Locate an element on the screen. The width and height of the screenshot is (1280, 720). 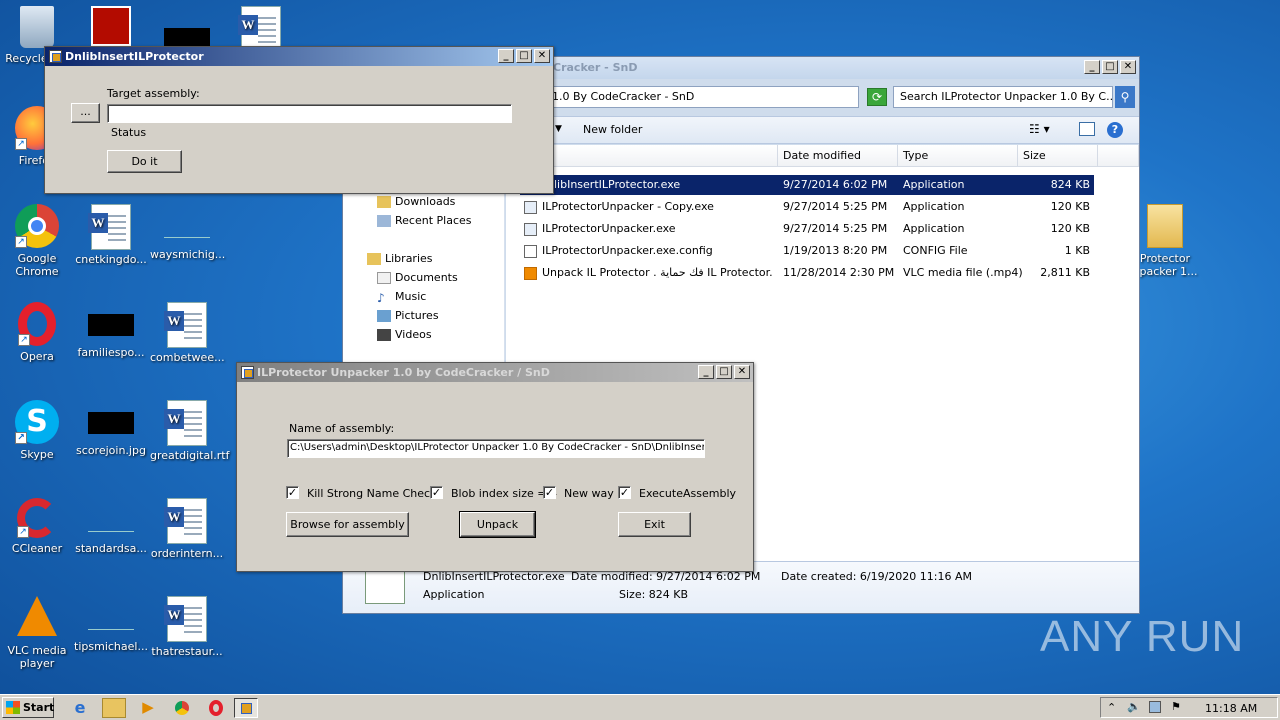
nav-downloads: Downloads is located at coordinates (416, 201).